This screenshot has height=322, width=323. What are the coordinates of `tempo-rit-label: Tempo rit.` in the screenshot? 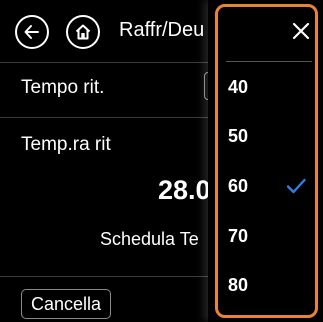 It's located at (63, 87).